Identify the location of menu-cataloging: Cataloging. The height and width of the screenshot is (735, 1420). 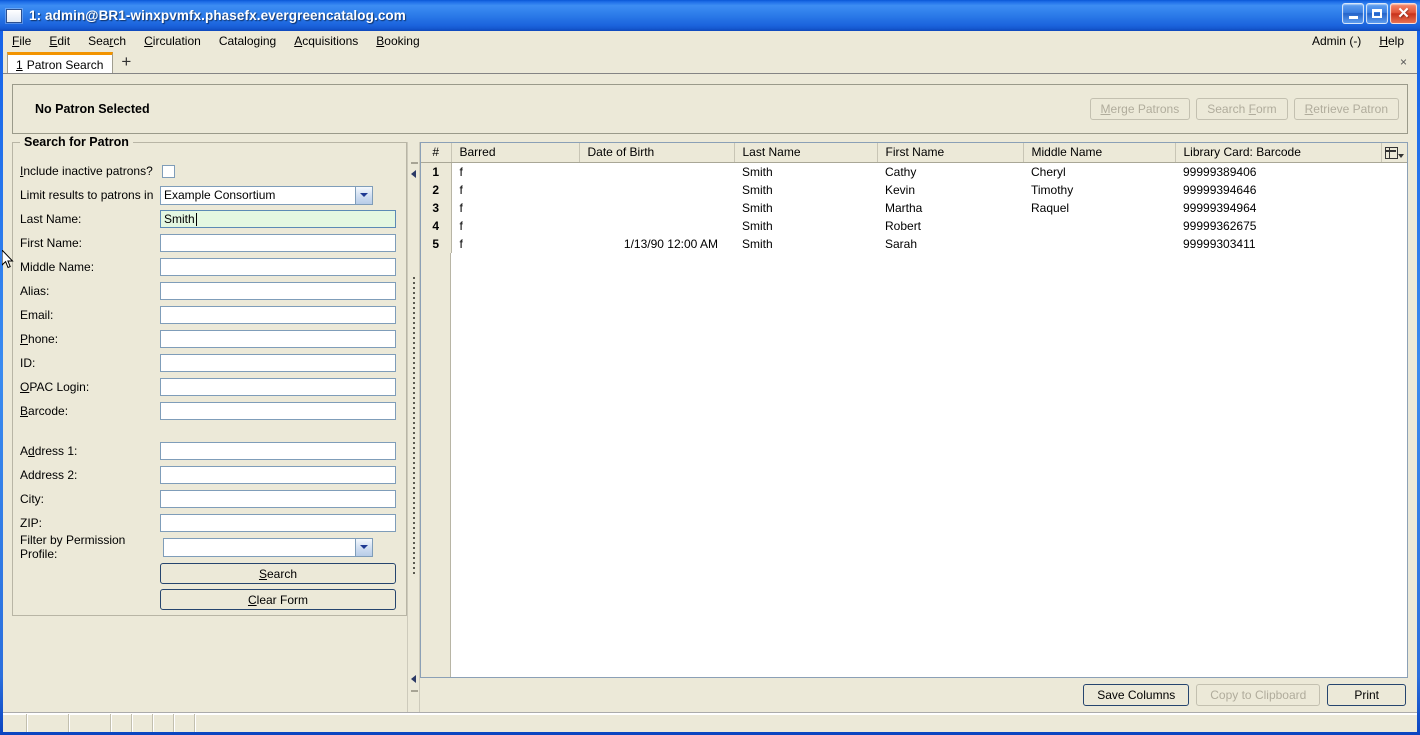
(247, 41).